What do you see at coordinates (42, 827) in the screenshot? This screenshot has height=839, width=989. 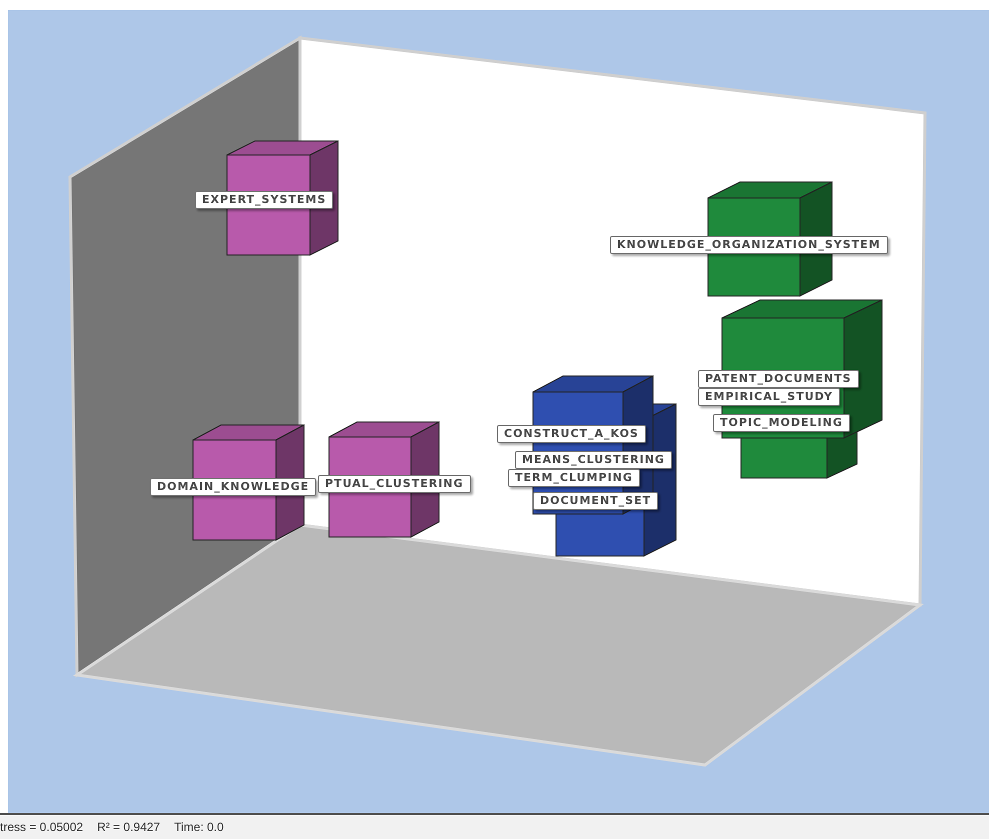 I see `stress-value: tress = 0.05002` at bounding box center [42, 827].